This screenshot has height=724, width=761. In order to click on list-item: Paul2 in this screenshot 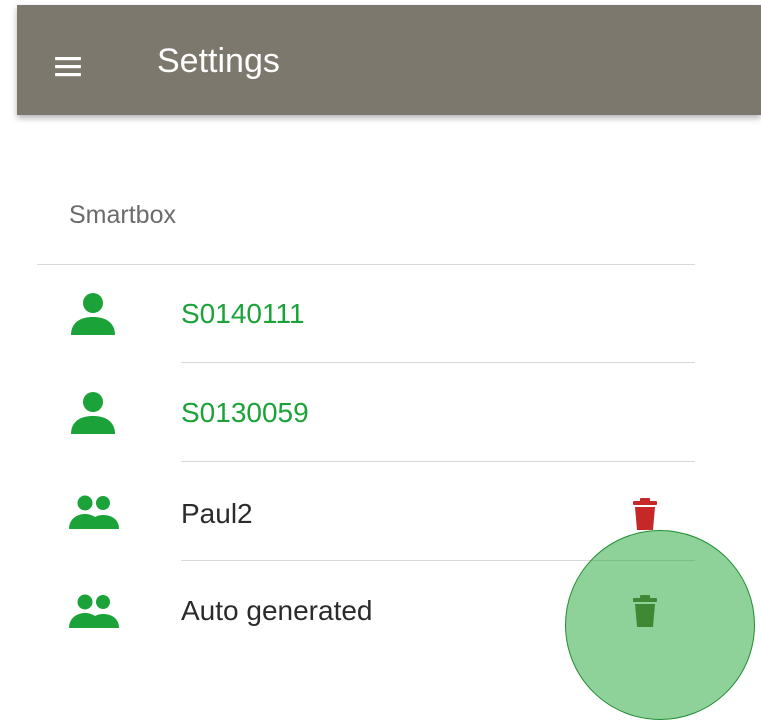, I will do `click(366, 512)`.